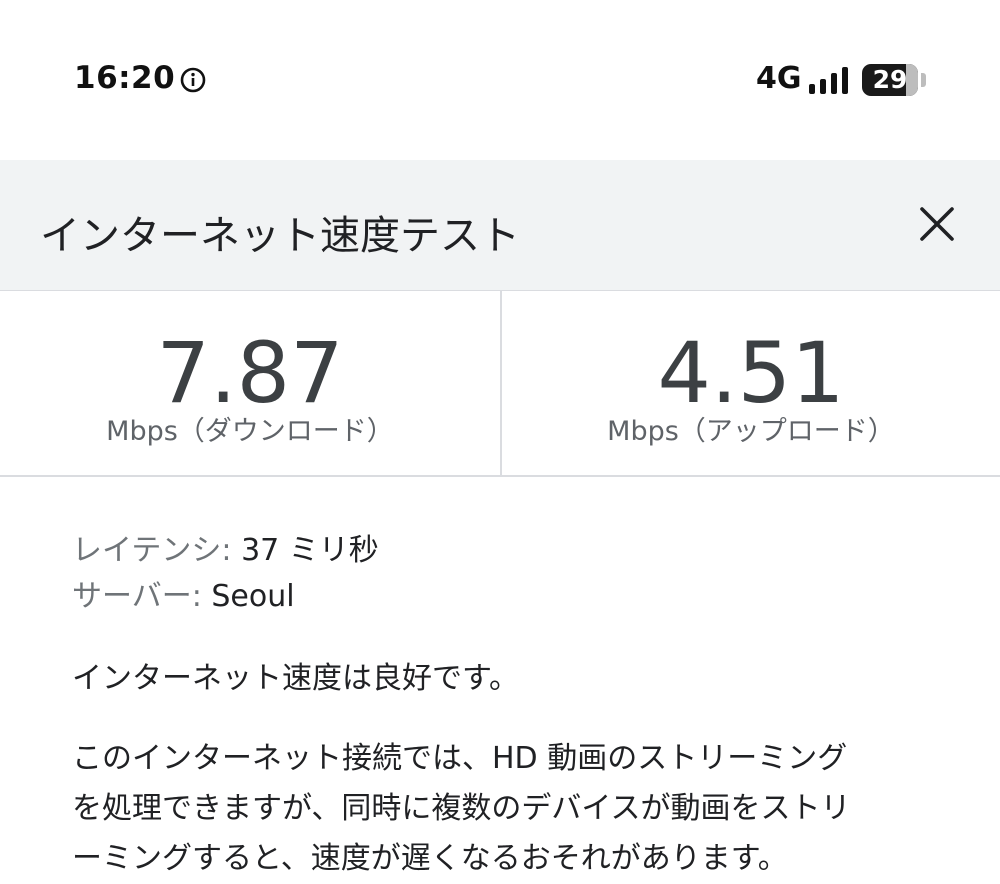  What do you see at coordinates (253, 596) in the screenshot?
I see `server-value: Seoul` at bounding box center [253, 596].